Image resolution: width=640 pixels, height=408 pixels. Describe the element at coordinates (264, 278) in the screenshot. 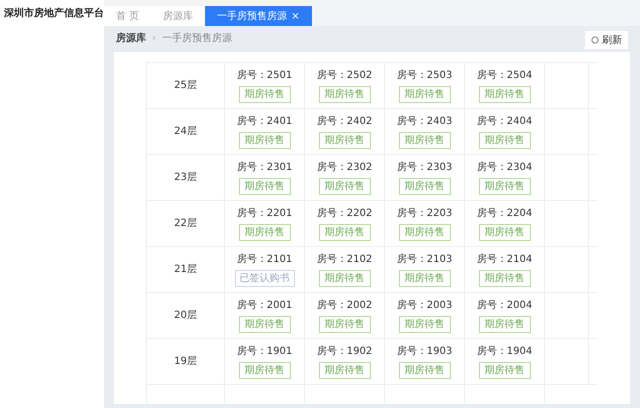

I see `status-tag: 已签认购书` at that location.